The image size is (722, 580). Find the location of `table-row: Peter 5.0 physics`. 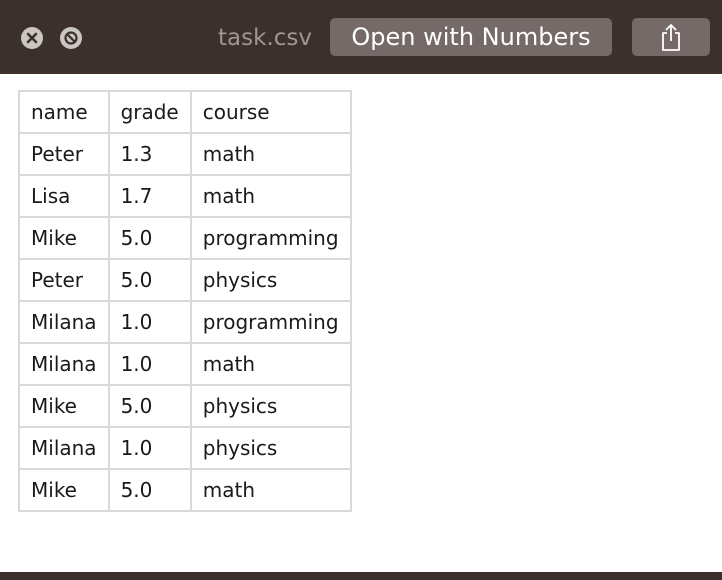

table-row: Peter 5.0 physics is located at coordinates (185, 280).